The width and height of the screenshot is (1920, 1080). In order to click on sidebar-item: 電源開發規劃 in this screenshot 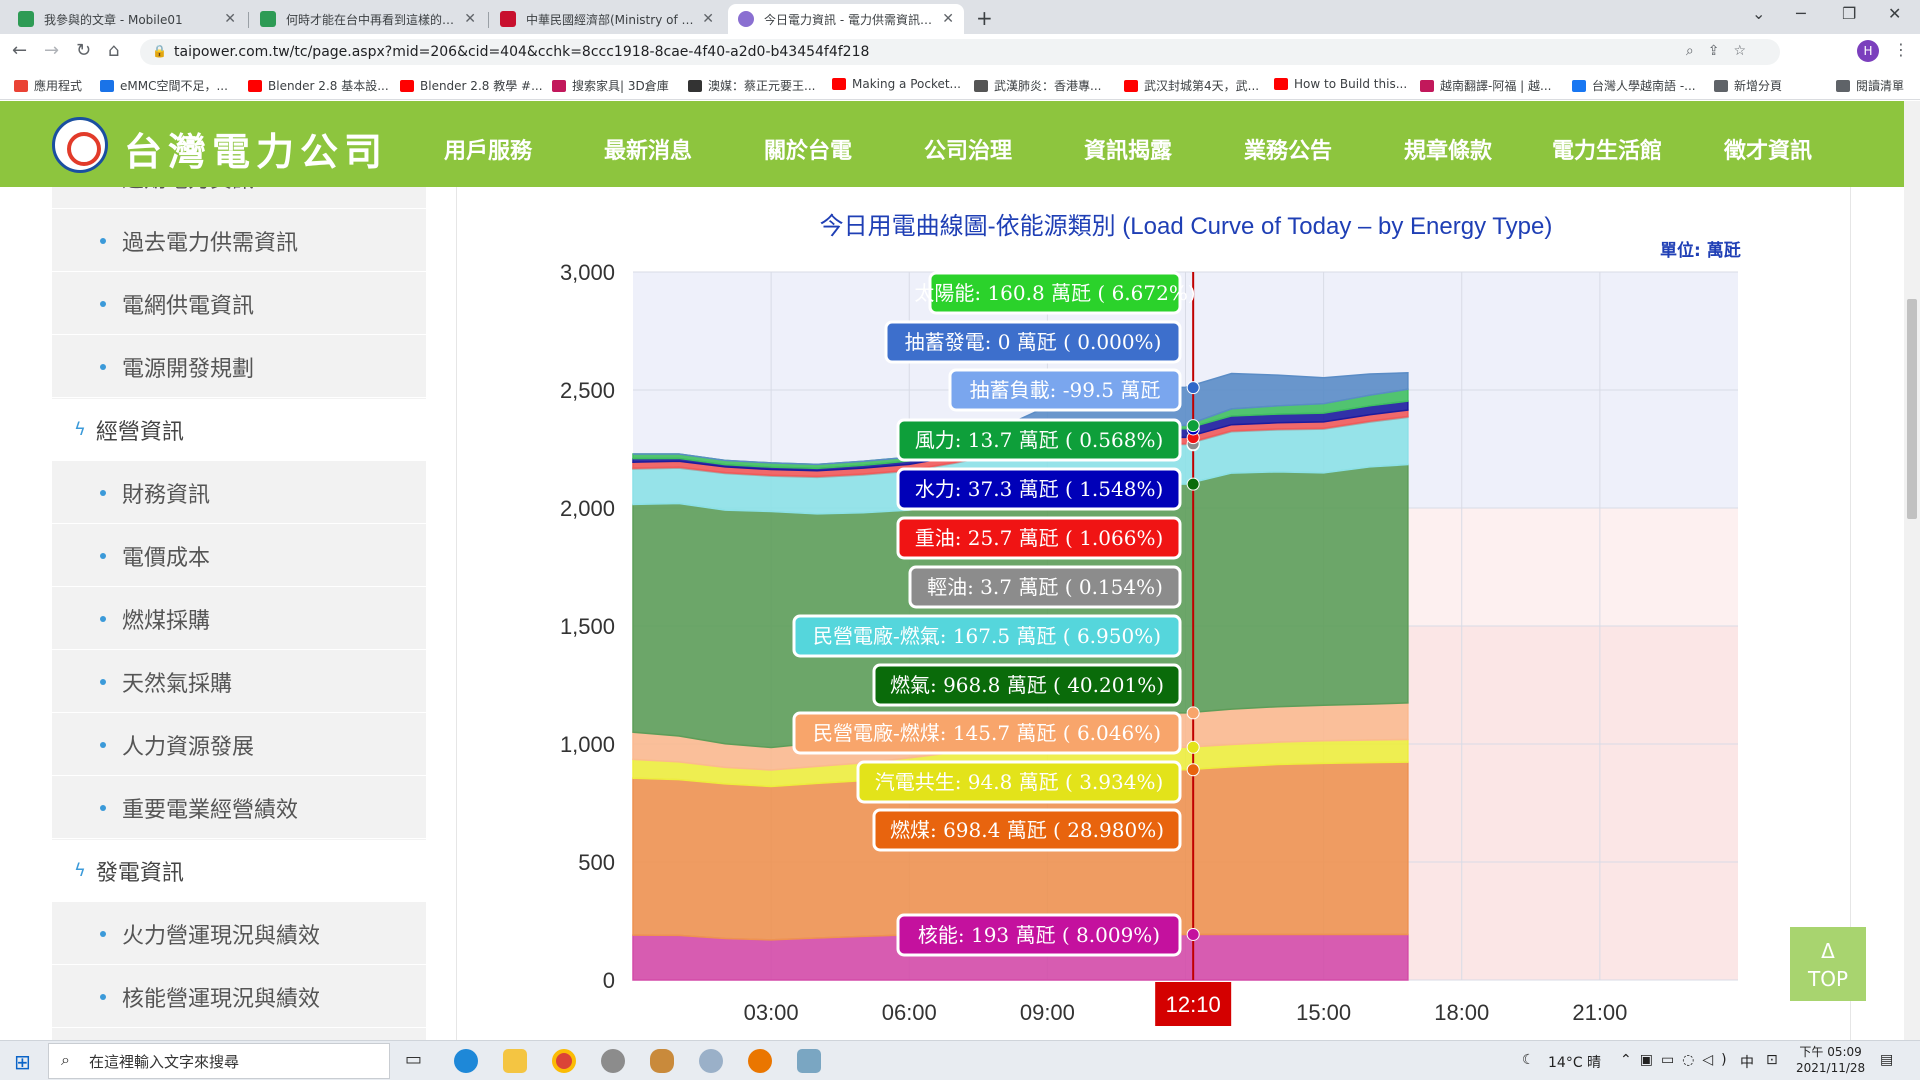, I will do `click(239, 367)`.